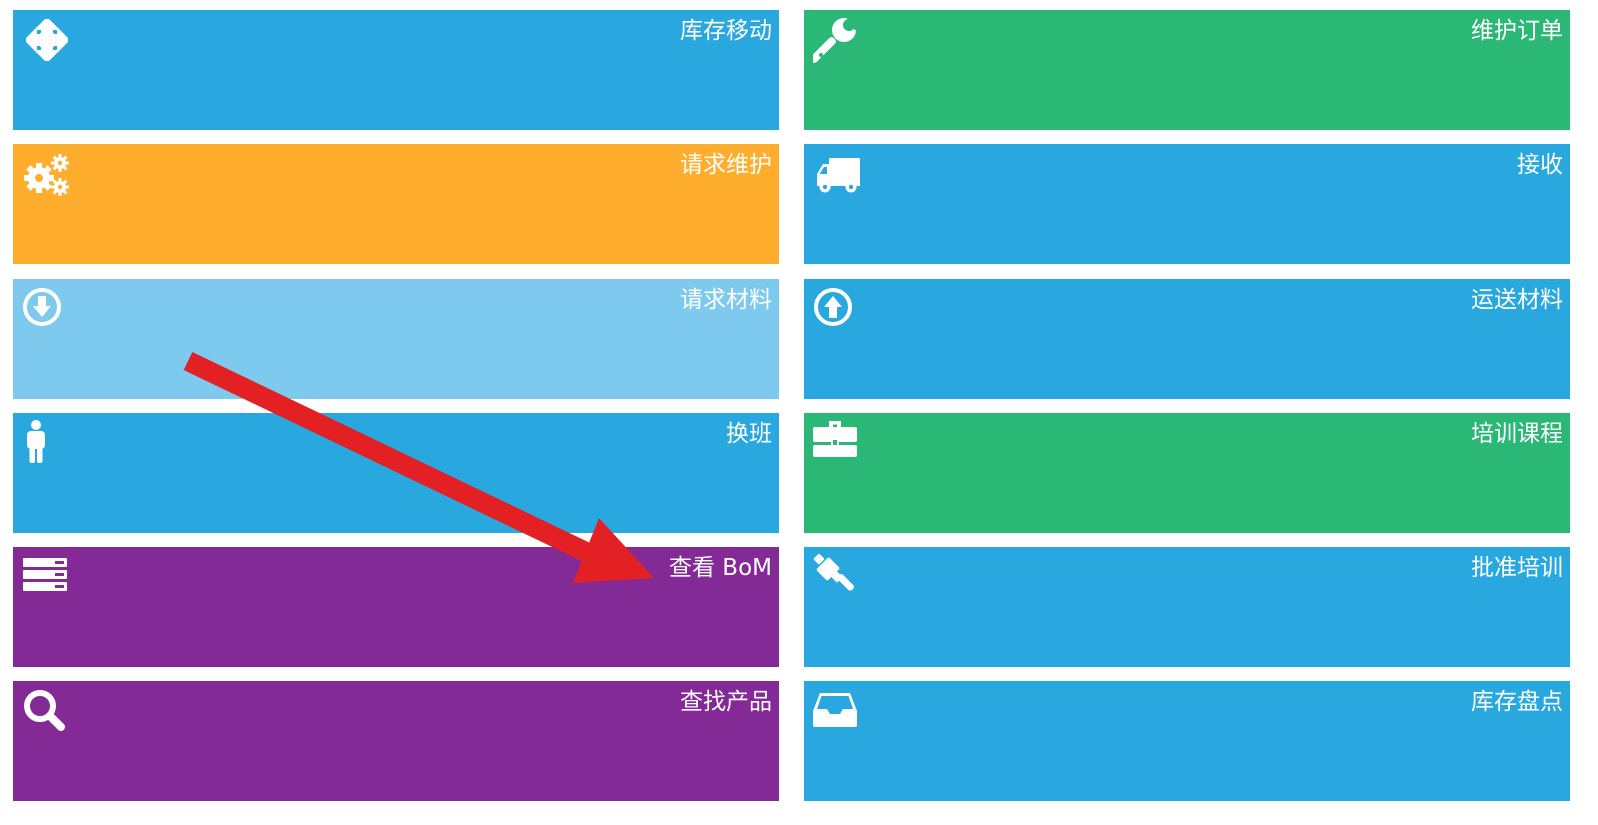 The image size is (1598, 825). Describe the element at coordinates (1187, 204) in the screenshot. I see `tile-receive: 接收` at that location.